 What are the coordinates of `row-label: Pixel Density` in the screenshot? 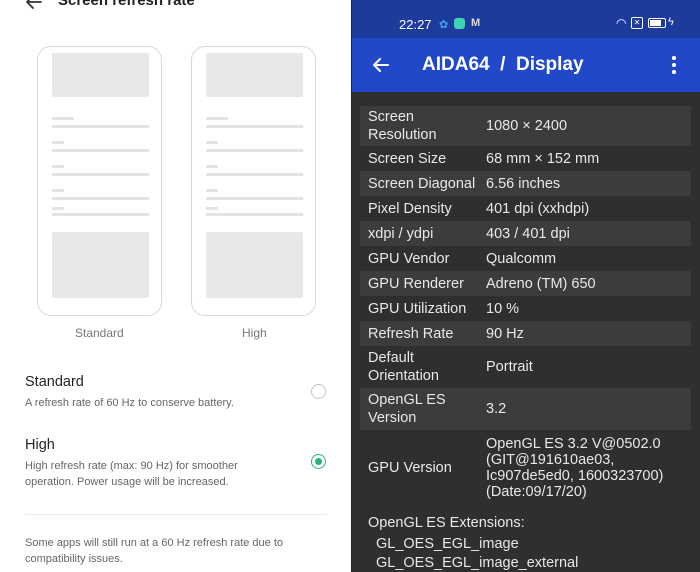 It's located at (410, 208).